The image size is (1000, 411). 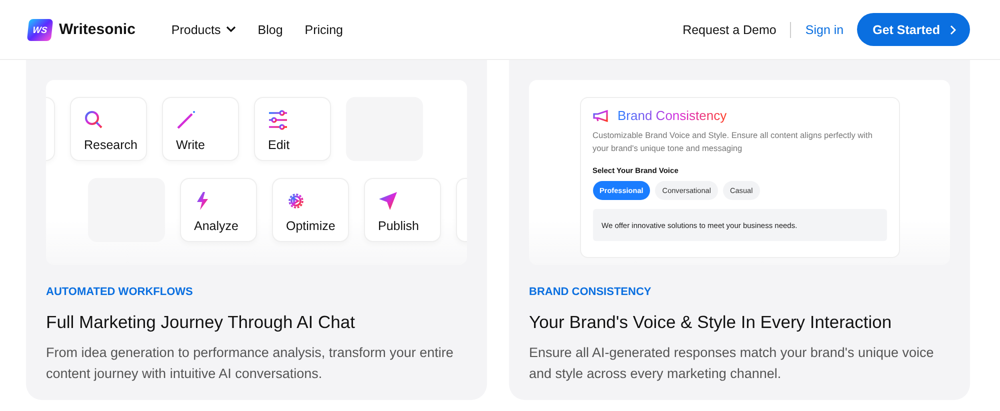 What do you see at coordinates (279, 145) in the screenshot?
I see `tool-label: Edit` at bounding box center [279, 145].